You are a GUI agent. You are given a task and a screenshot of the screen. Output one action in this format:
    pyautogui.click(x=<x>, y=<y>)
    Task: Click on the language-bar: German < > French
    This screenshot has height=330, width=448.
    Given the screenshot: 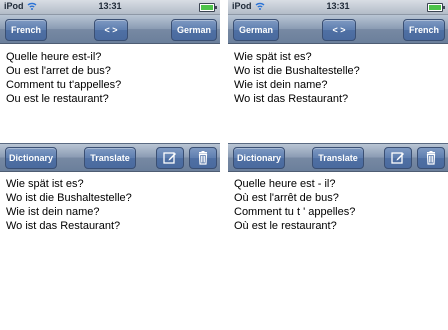 What is the action you would take?
    pyautogui.click(x=338, y=29)
    